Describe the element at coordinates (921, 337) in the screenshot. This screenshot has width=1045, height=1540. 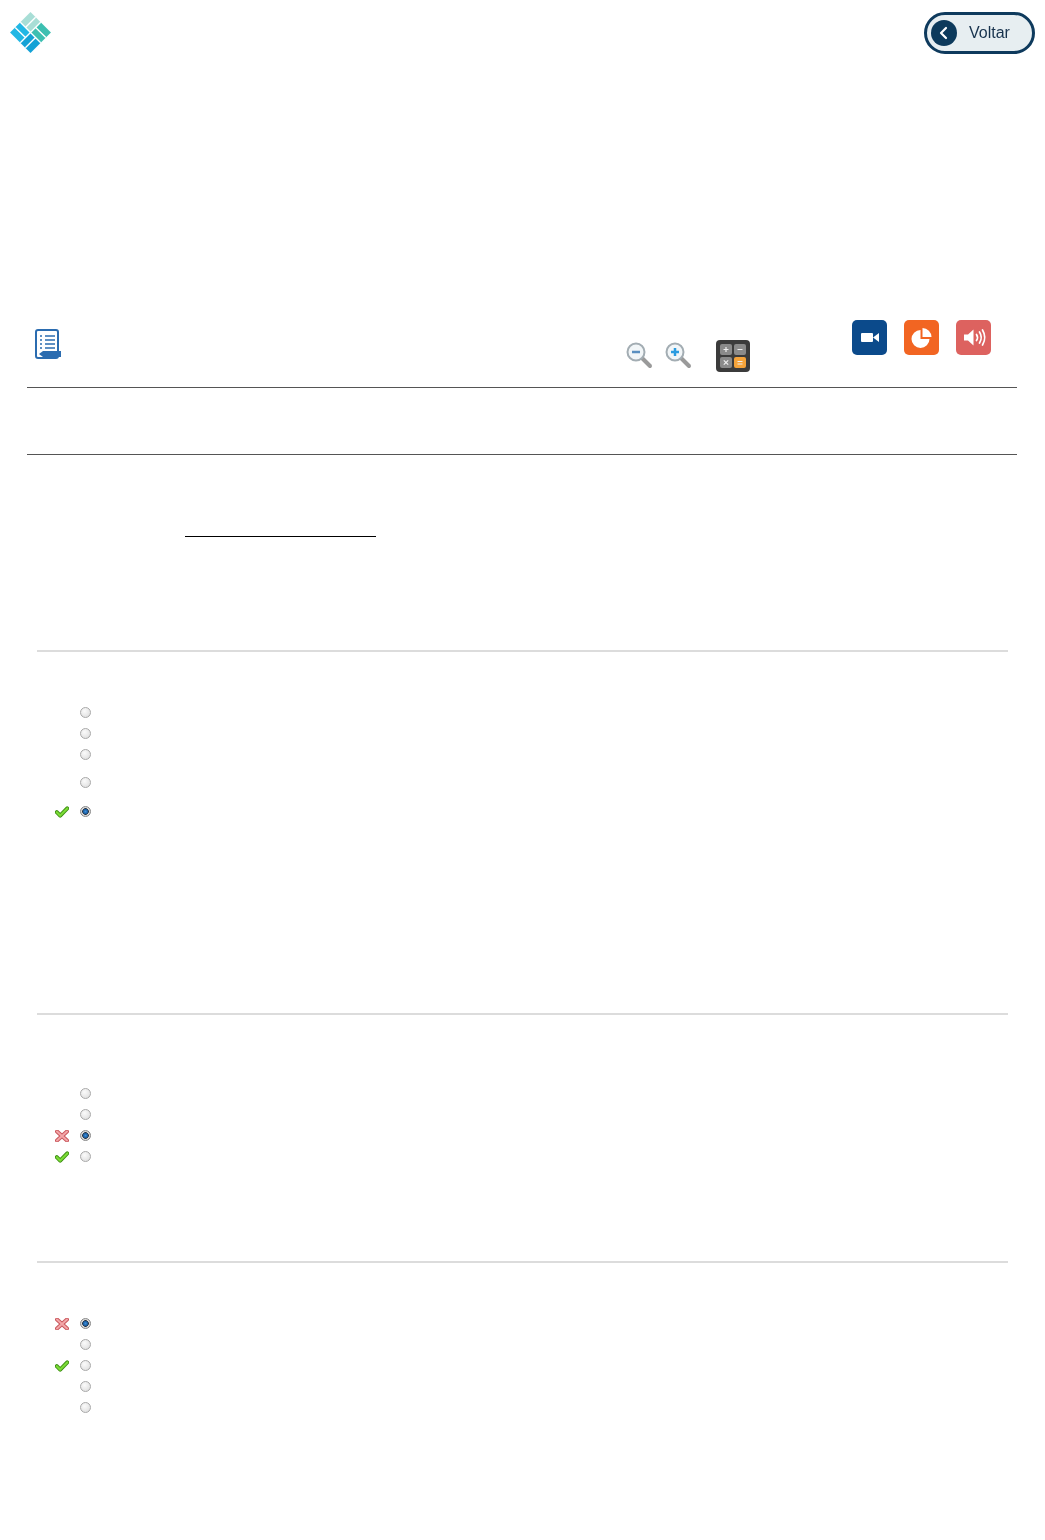
I see `pie-chart-icon` at that location.